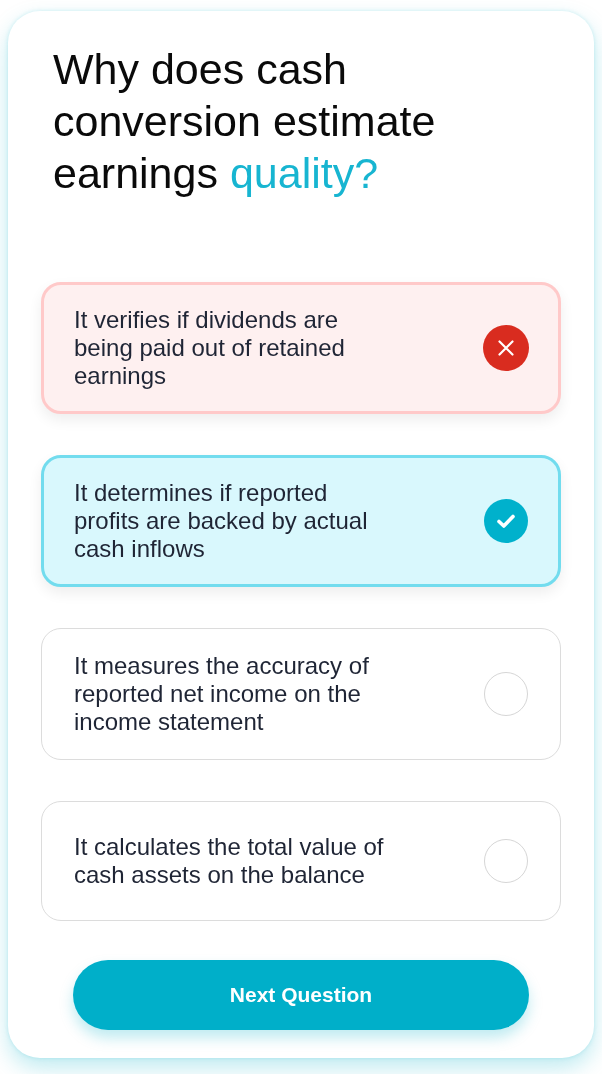  Describe the element at coordinates (245, 121) in the screenshot. I see `question-title: Why does cash conversion estimate earnings quality?` at that location.